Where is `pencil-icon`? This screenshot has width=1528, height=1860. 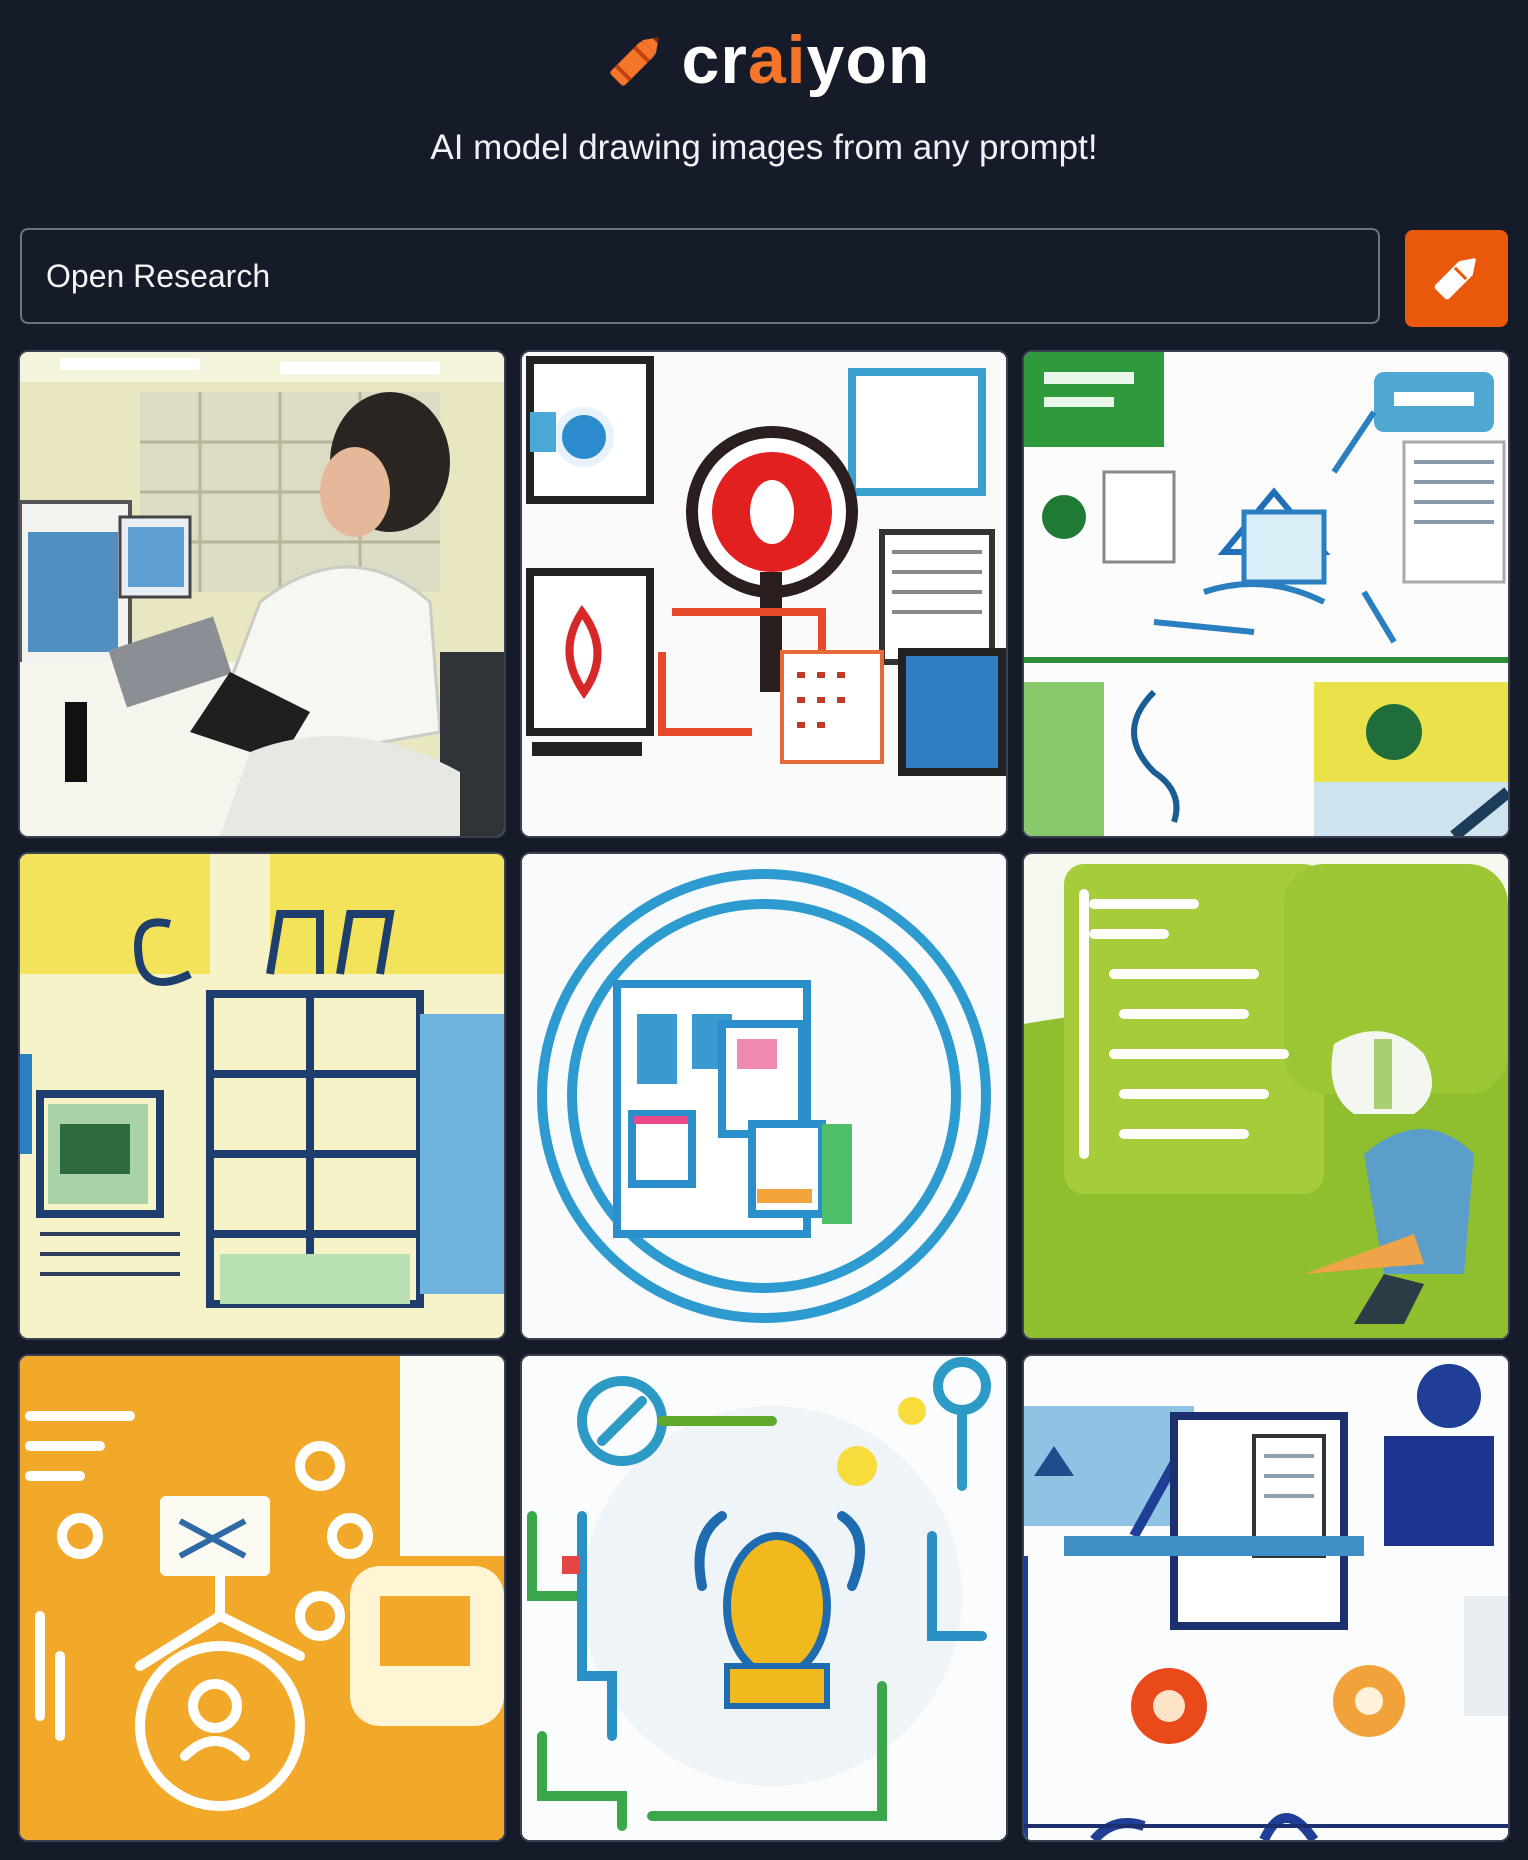
pencil-icon is located at coordinates (1457, 278).